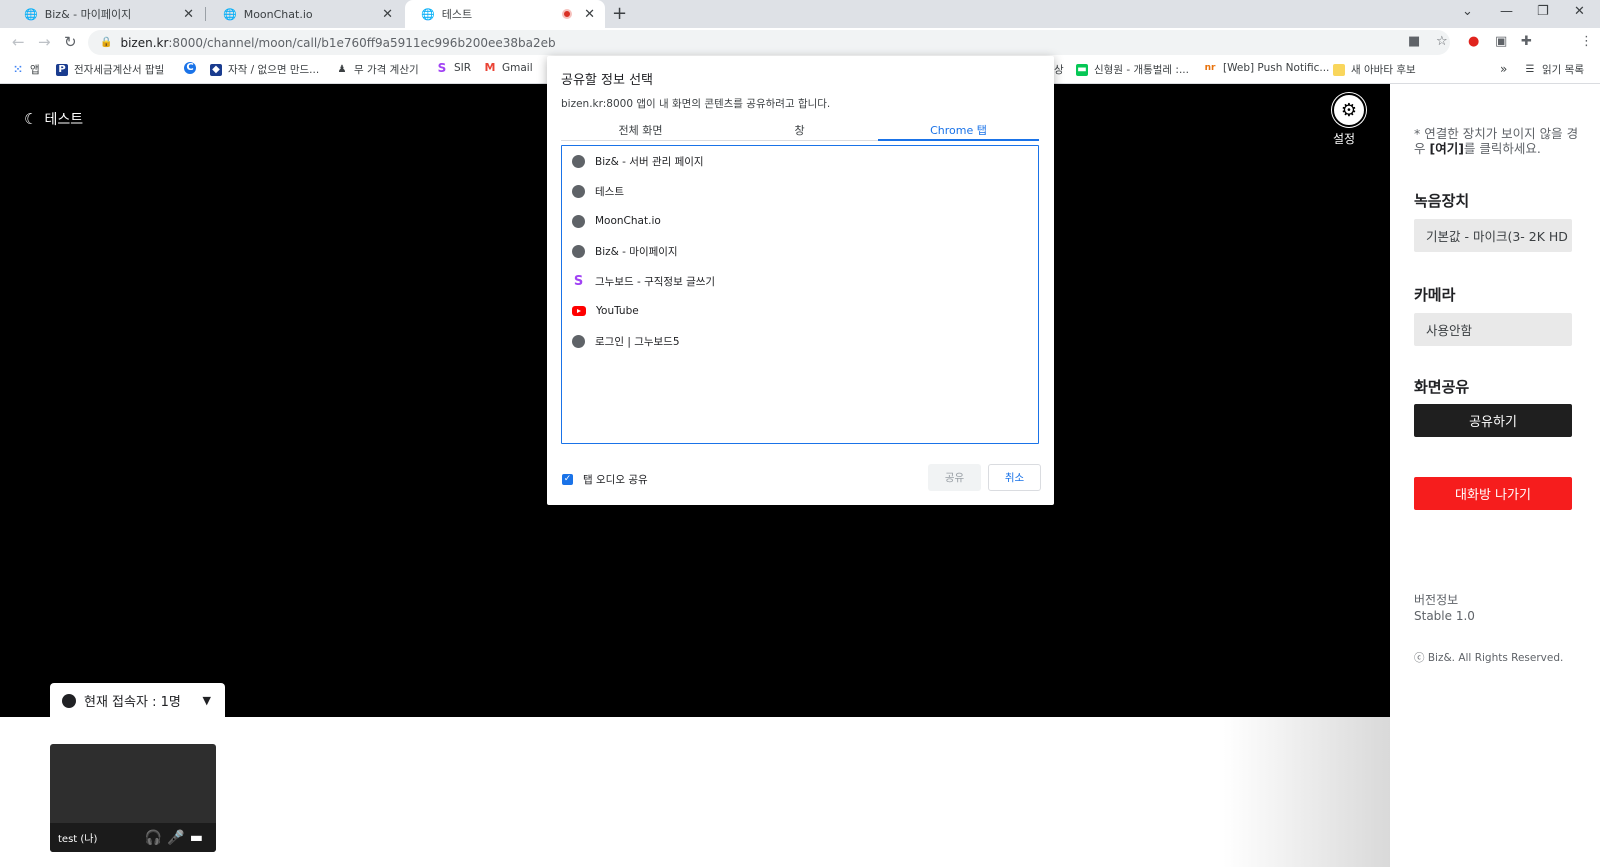 The height and width of the screenshot is (867, 1600). I want to click on bookmark-label: SIR, so click(463, 68).